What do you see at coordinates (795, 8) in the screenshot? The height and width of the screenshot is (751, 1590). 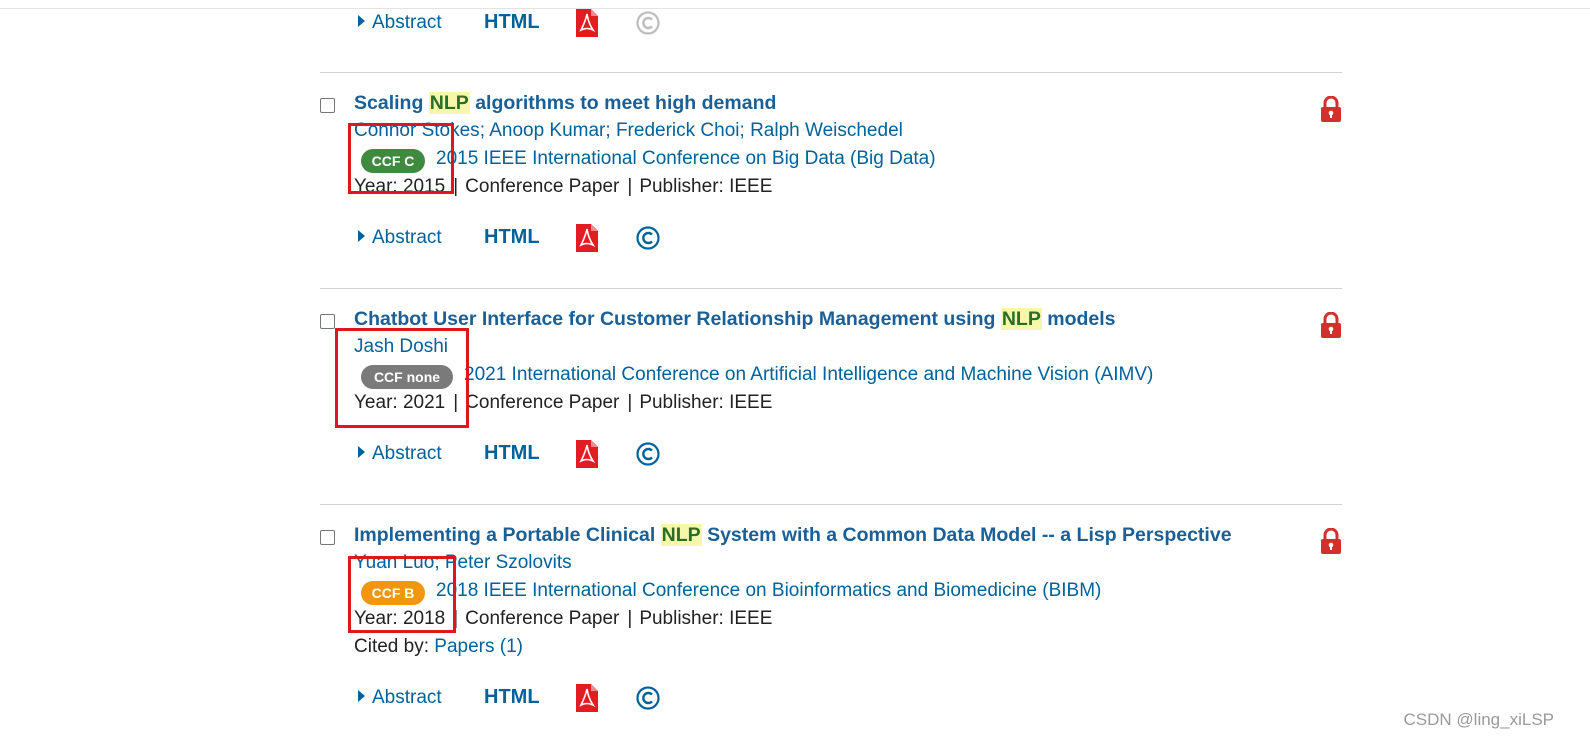 I see `top-border` at bounding box center [795, 8].